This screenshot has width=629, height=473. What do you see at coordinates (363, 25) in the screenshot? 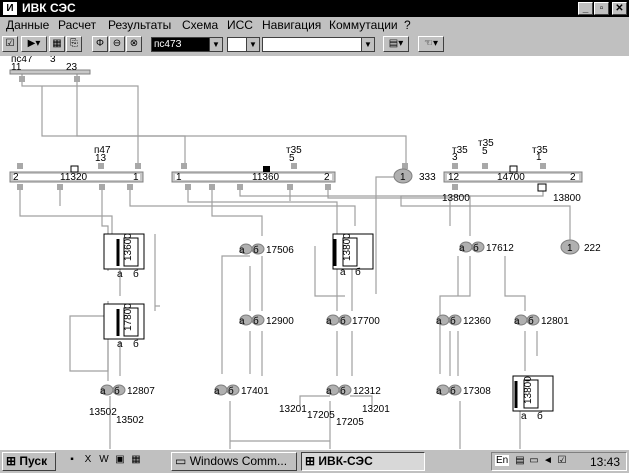
I see `menu-switching: Коммутации` at bounding box center [363, 25].